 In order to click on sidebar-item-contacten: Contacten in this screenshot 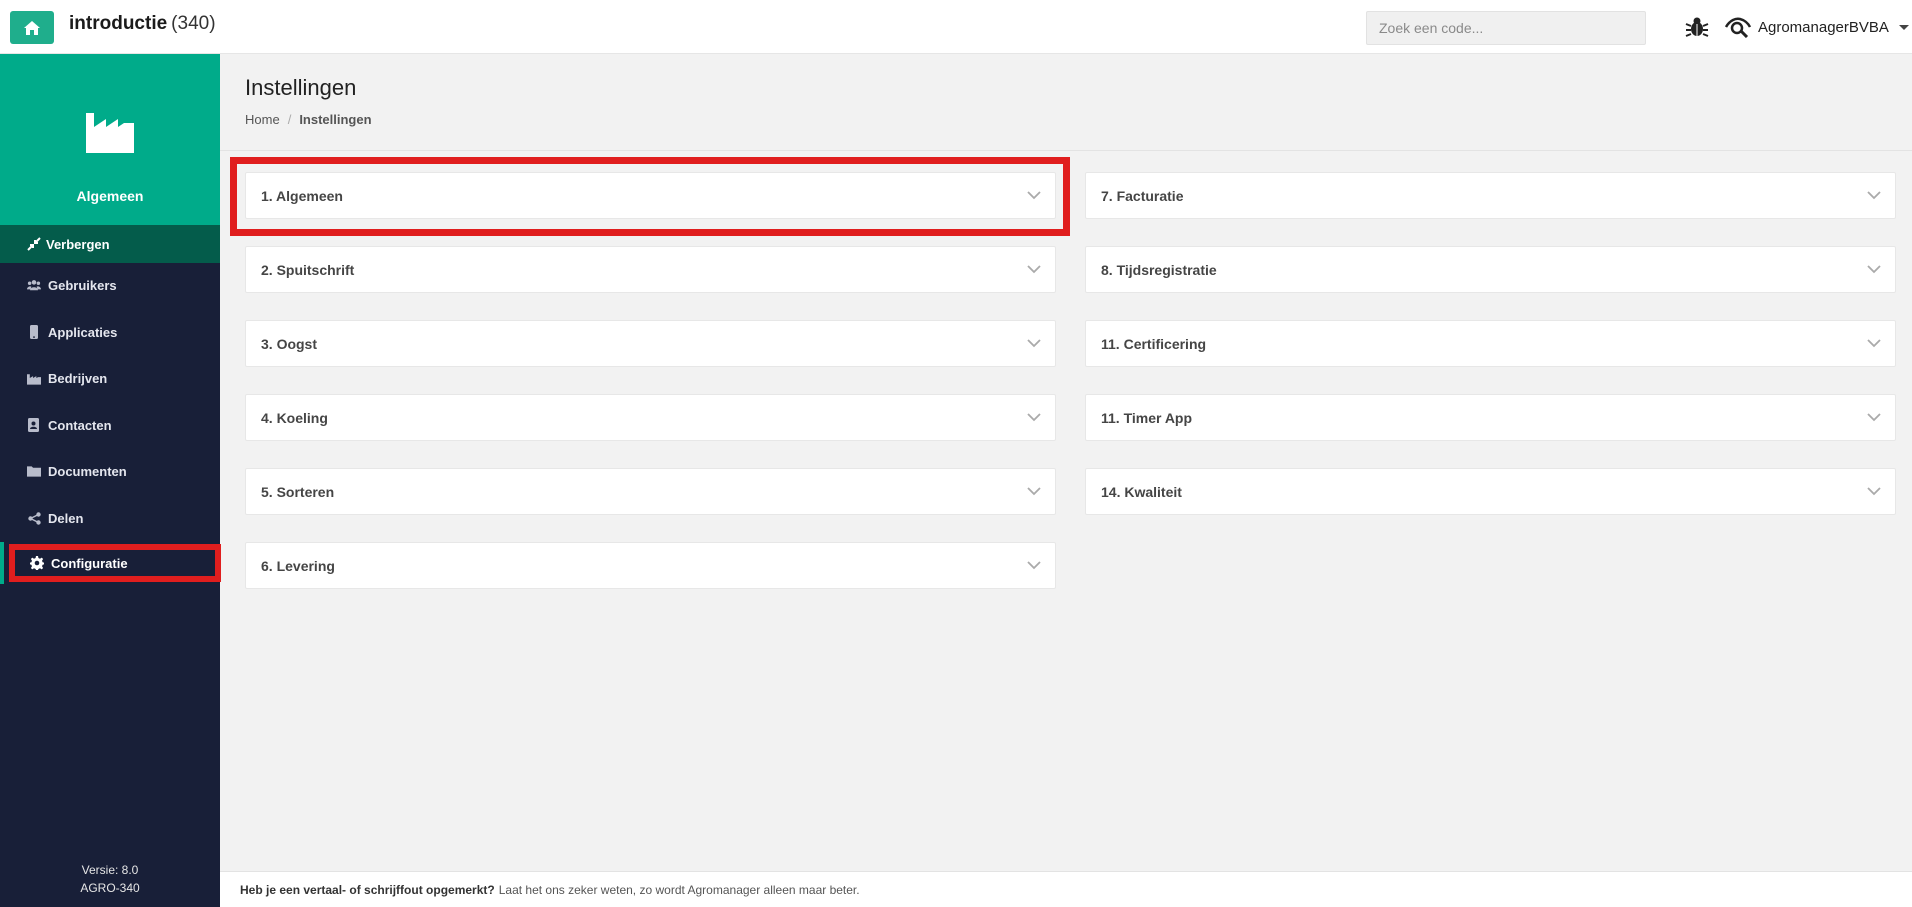, I will do `click(110, 425)`.